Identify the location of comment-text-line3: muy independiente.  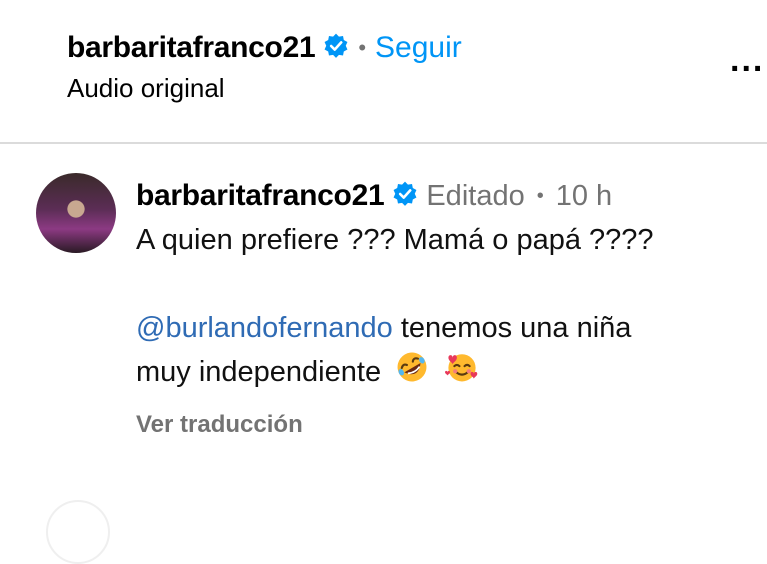
(446, 373).